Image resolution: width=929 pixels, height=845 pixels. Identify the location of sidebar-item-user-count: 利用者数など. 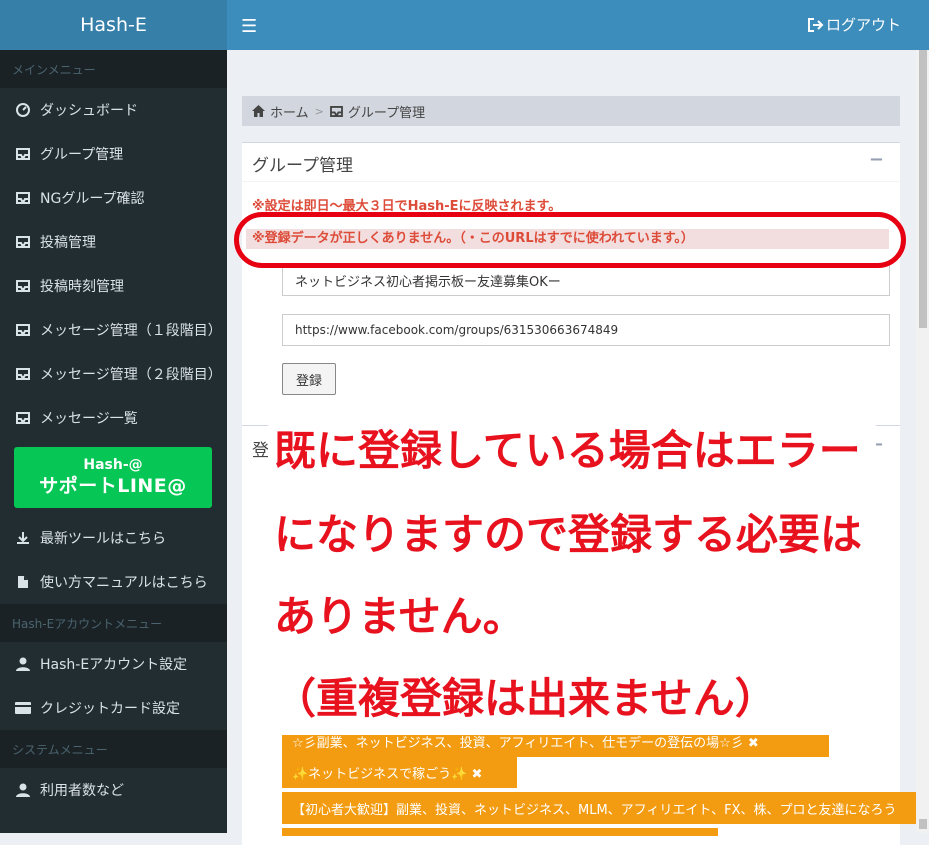
(113, 790).